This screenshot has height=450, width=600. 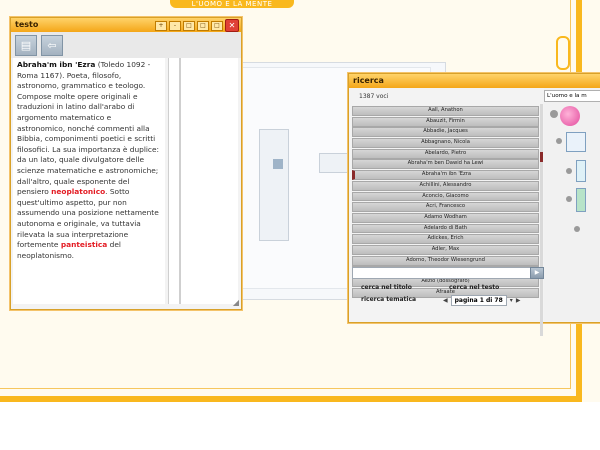 What do you see at coordinates (52, 45) in the screenshot?
I see `back-arrow-icon: ⇦` at bounding box center [52, 45].